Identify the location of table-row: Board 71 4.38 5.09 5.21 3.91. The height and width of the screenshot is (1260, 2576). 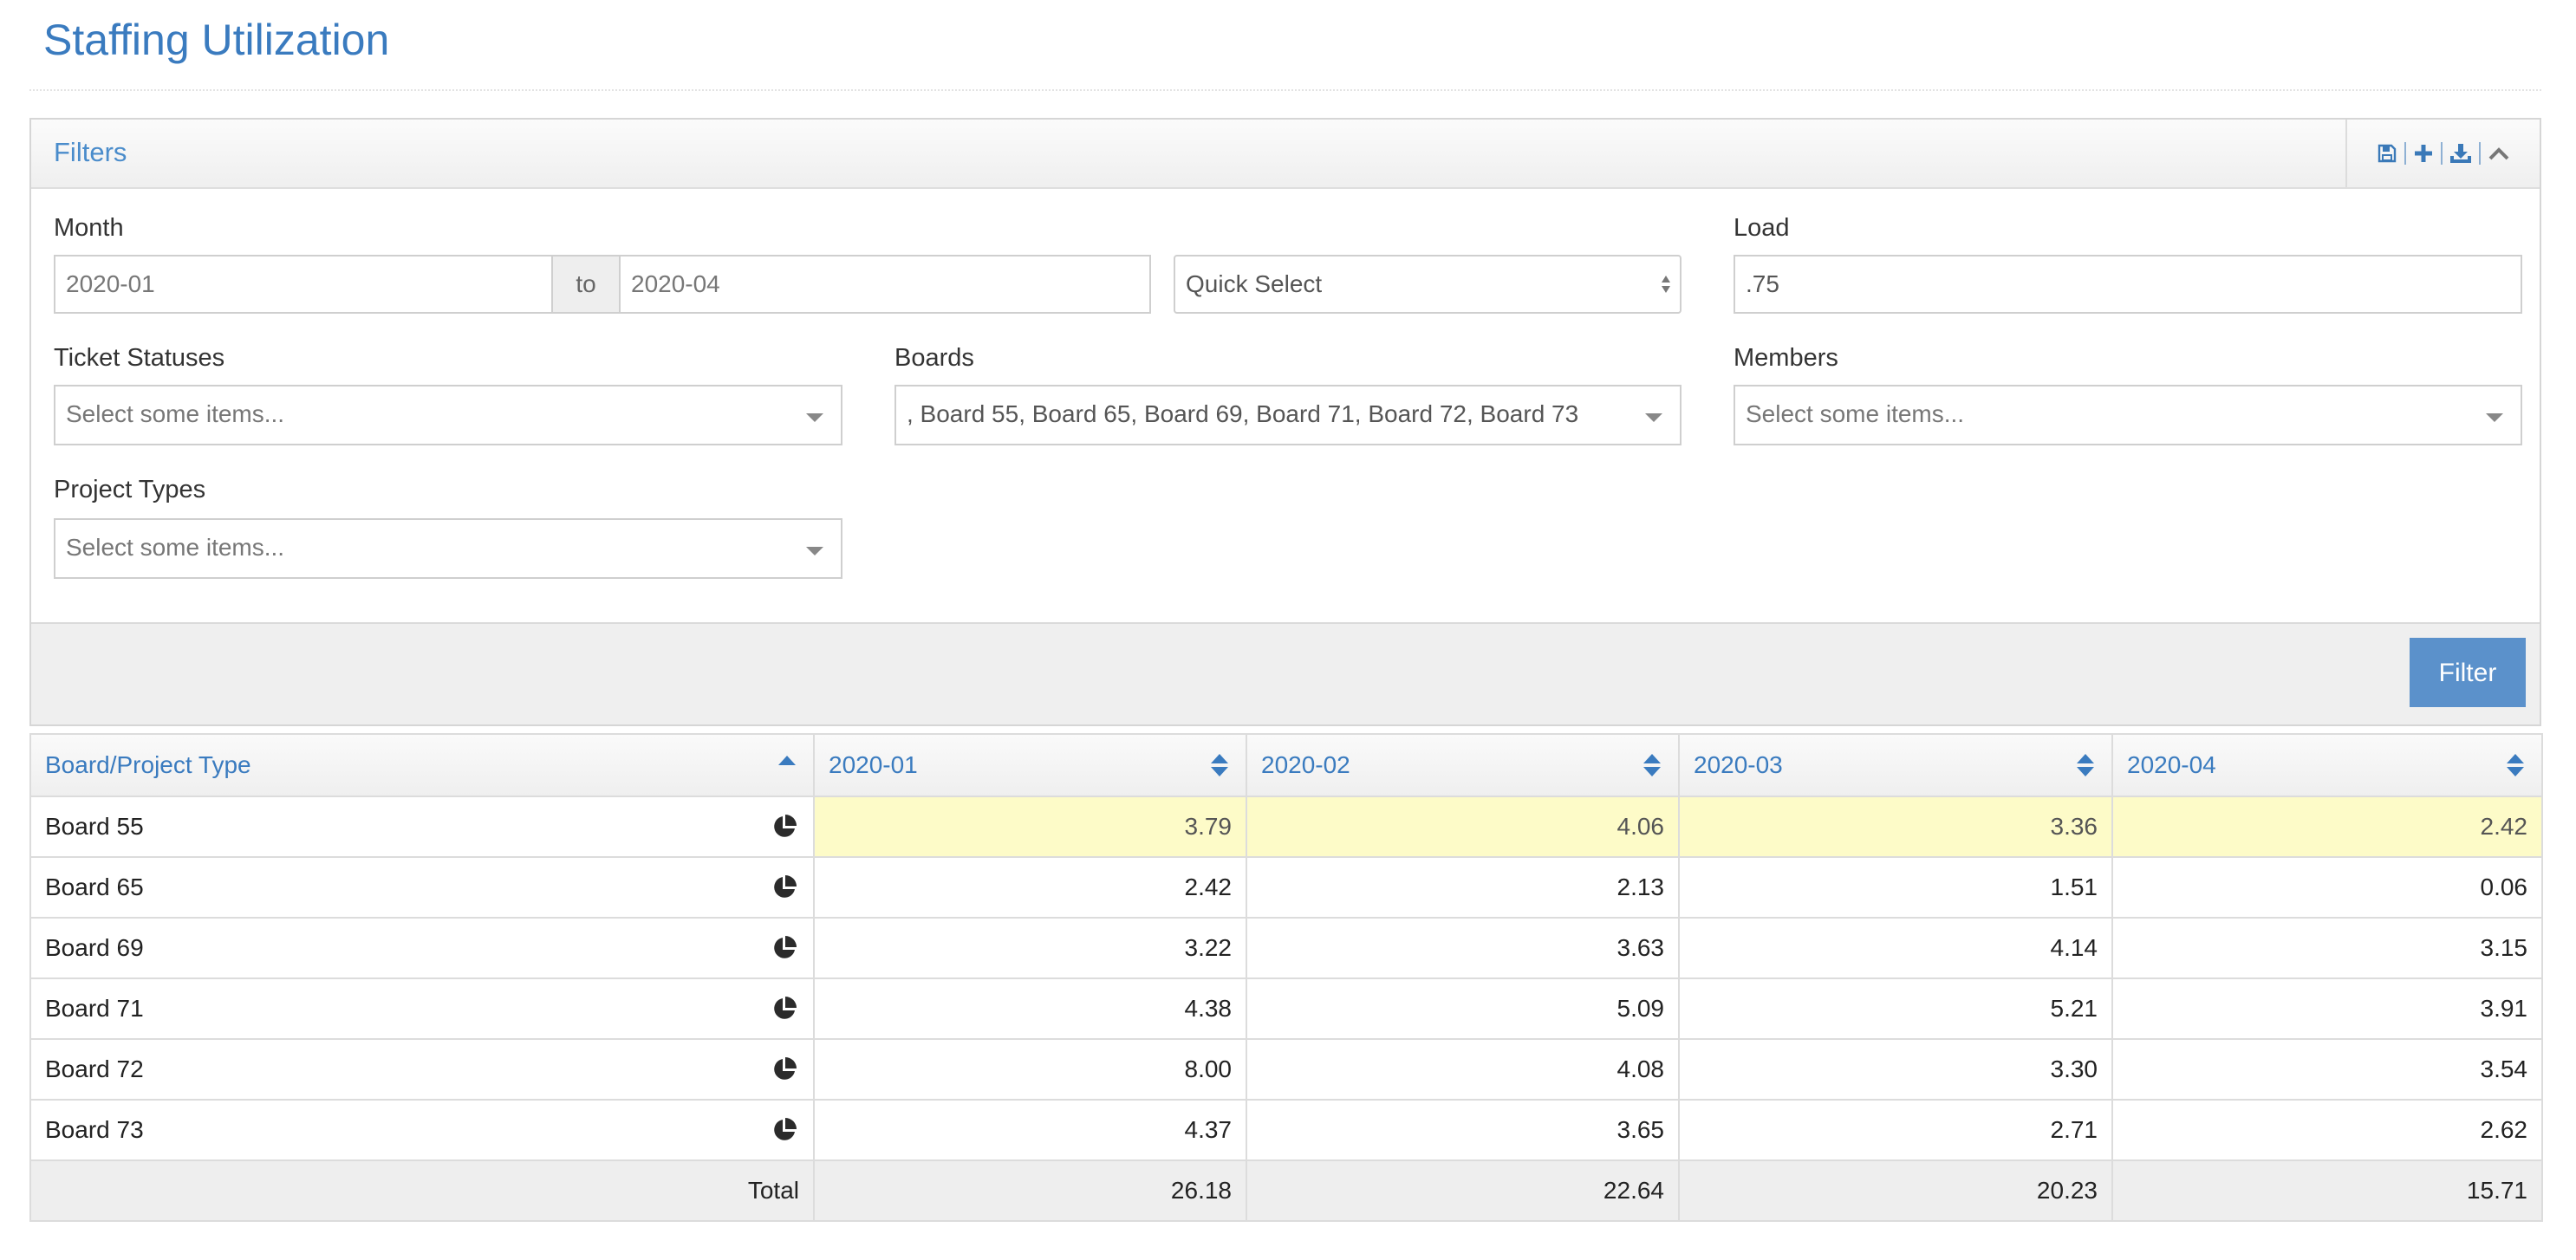
(1286, 1008).